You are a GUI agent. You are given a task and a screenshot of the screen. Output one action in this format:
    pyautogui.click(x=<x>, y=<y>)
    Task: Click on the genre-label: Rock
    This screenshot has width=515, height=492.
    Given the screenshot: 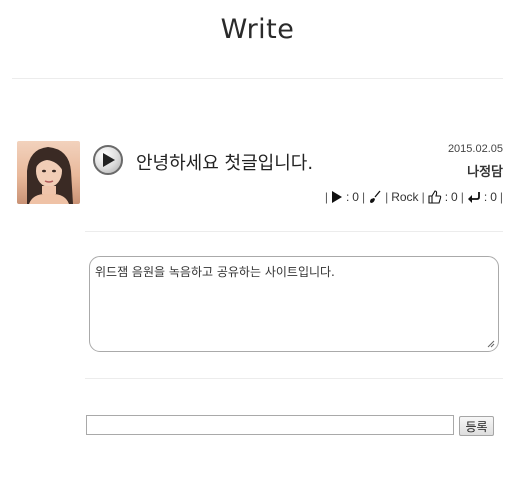 What is the action you would take?
    pyautogui.click(x=405, y=197)
    